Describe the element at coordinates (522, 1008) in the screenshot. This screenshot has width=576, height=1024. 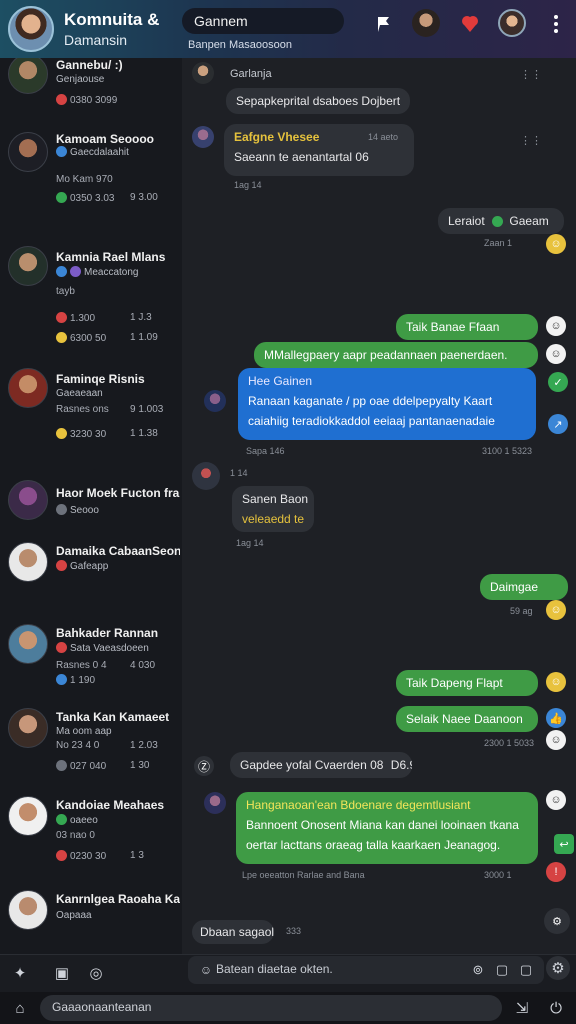
I see `share-icon: ⇲` at that location.